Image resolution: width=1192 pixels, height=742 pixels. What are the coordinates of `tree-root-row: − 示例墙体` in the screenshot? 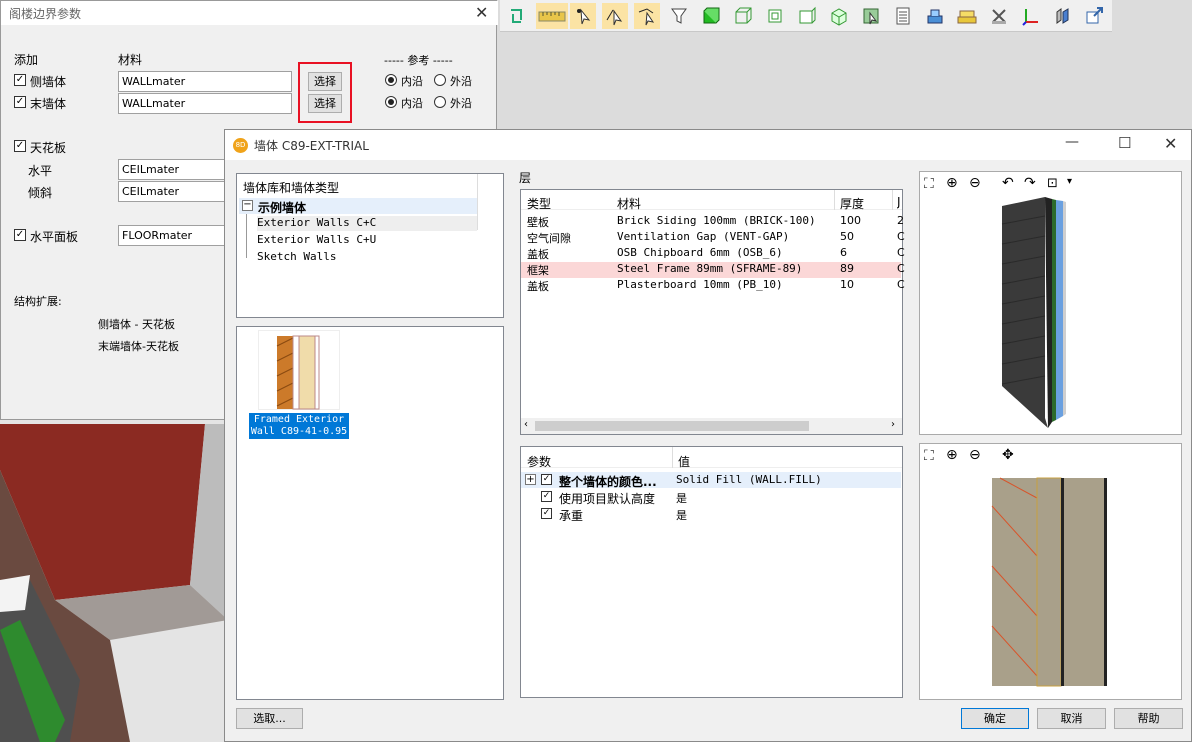 It's located at (358, 206).